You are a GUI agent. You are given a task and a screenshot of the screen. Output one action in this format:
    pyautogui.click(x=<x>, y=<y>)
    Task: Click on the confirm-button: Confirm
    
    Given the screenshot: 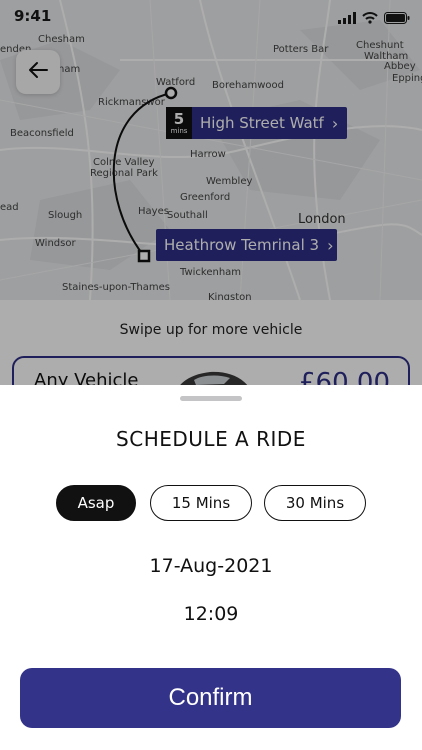 What is the action you would take?
    pyautogui.click(x=210, y=698)
    